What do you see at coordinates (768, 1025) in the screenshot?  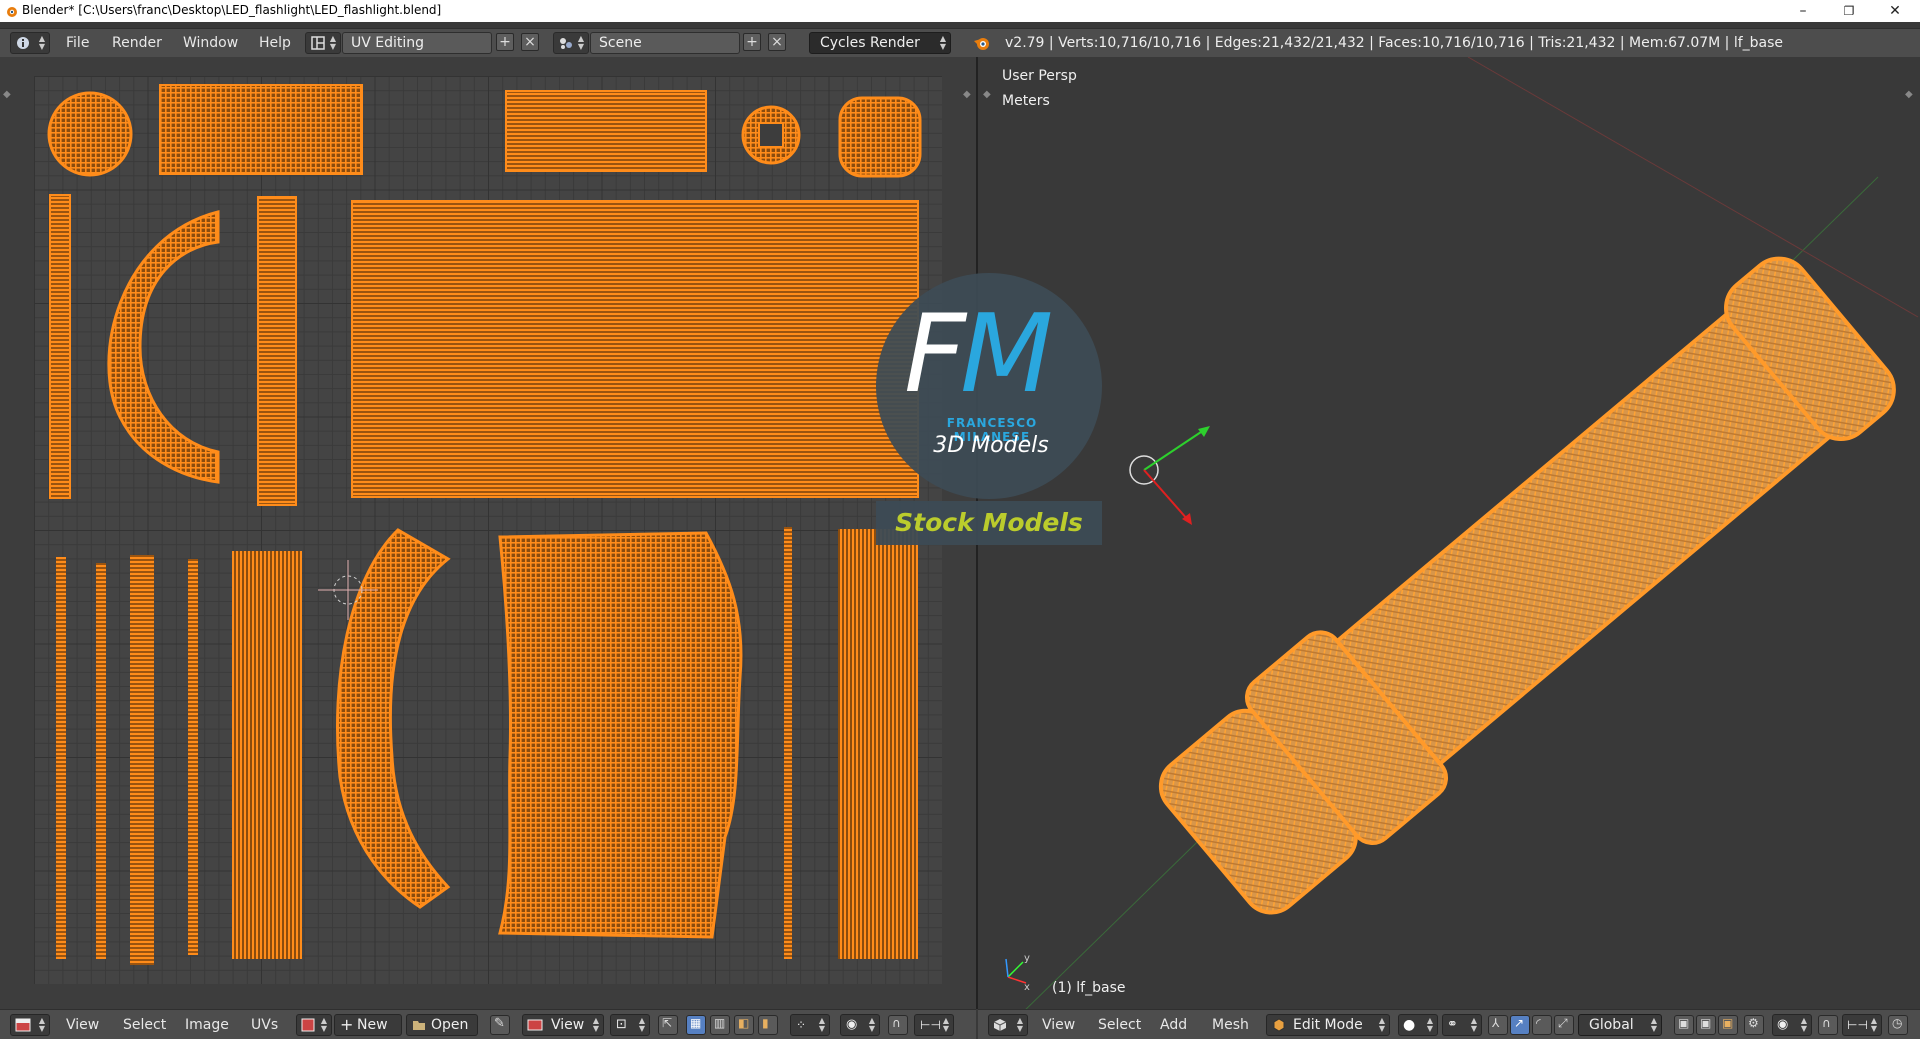 I see `island-select-mode-button: ▮` at bounding box center [768, 1025].